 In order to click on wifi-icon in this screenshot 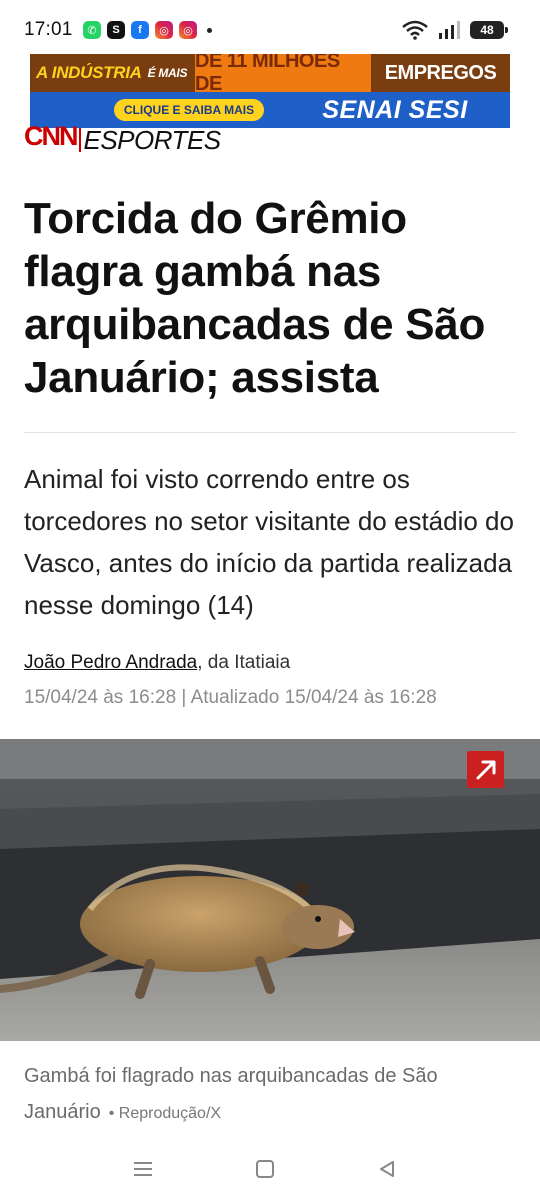, I will do `click(415, 30)`.